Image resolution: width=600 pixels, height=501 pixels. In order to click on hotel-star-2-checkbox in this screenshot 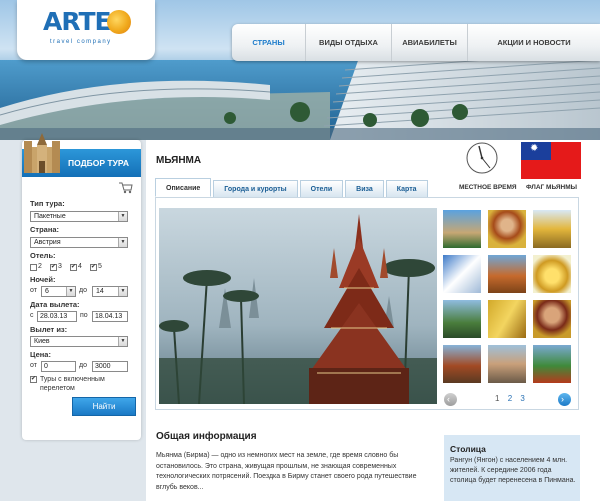, I will do `click(33, 267)`.